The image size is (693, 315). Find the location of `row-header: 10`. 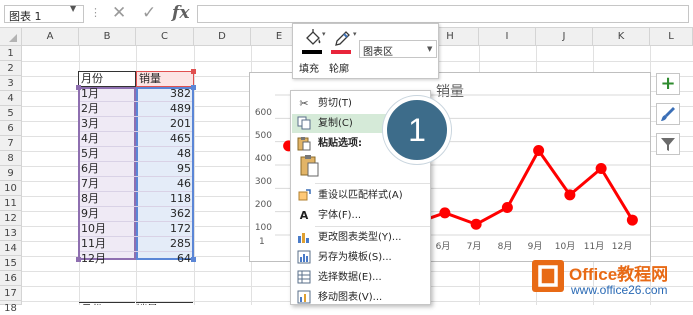

row-header: 10 is located at coordinates (11, 188).